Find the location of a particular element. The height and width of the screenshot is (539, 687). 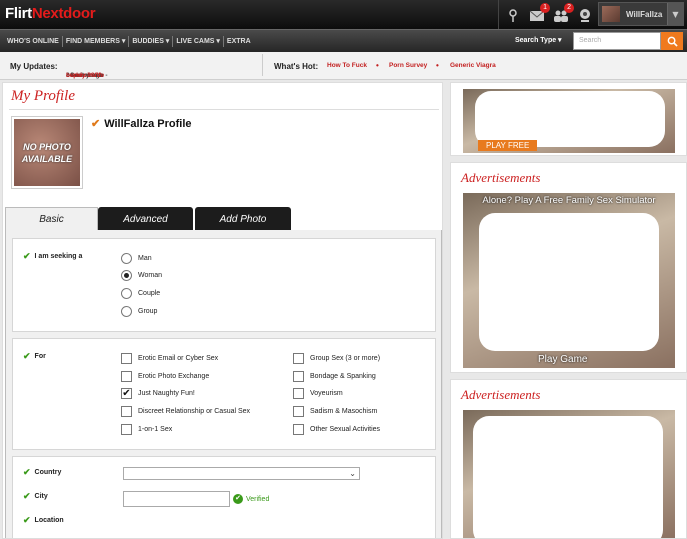

checkbox-voyeurism: Voyeurism is located at coordinates (318, 393).